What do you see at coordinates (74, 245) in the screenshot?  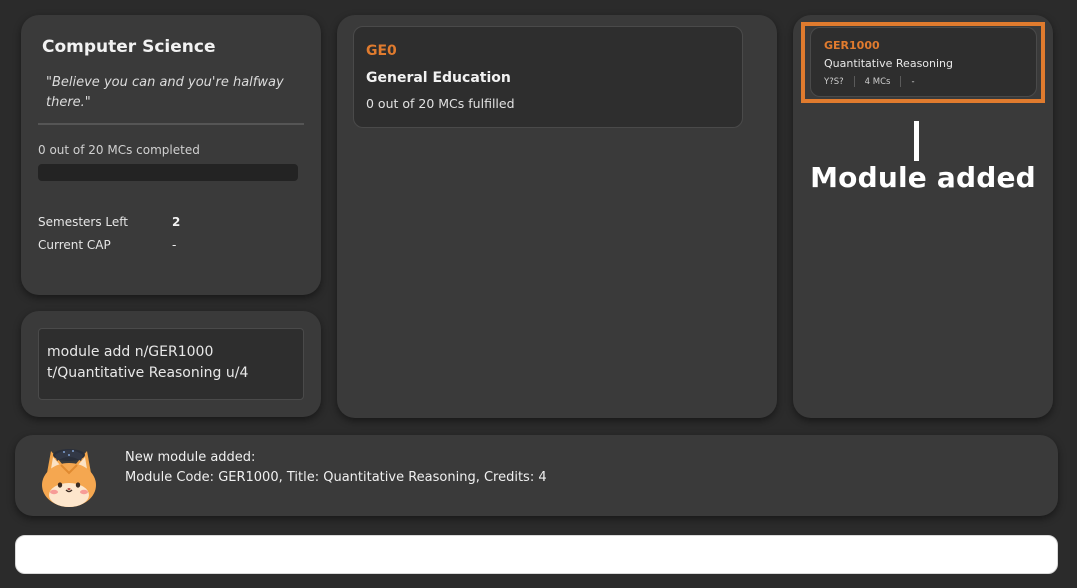 I see `current-cap-label: Current CAP` at bounding box center [74, 245].